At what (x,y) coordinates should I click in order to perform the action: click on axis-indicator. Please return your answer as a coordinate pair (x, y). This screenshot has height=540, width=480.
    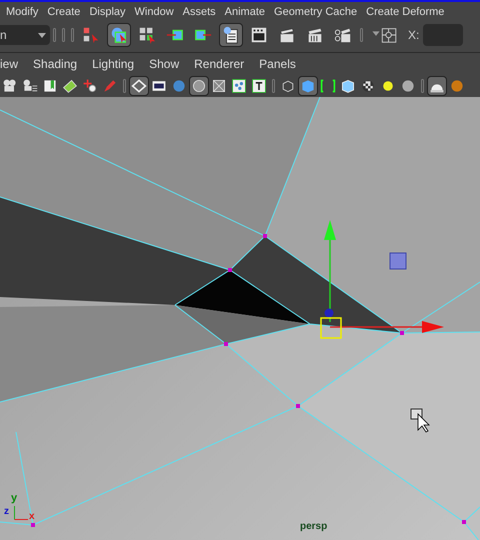
    Looking at the image, I should click on (21, 513).